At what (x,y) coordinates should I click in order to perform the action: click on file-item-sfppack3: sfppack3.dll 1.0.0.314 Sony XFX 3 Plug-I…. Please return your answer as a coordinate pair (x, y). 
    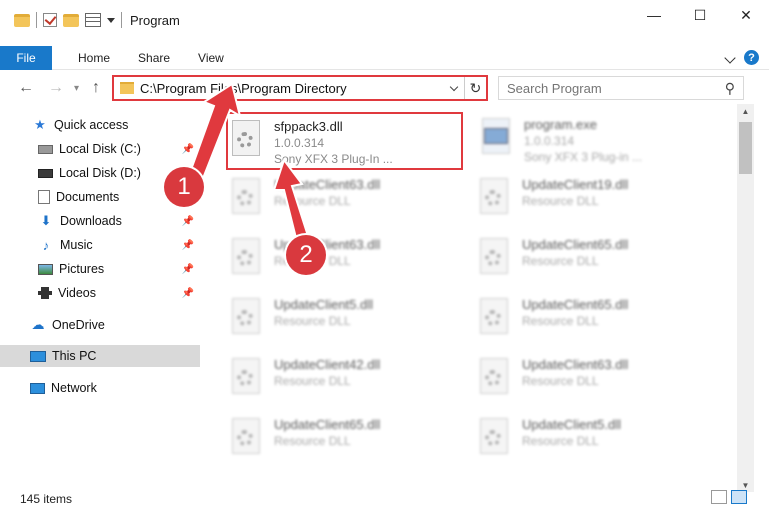
    Looking at the image, I should click on (344, 141).